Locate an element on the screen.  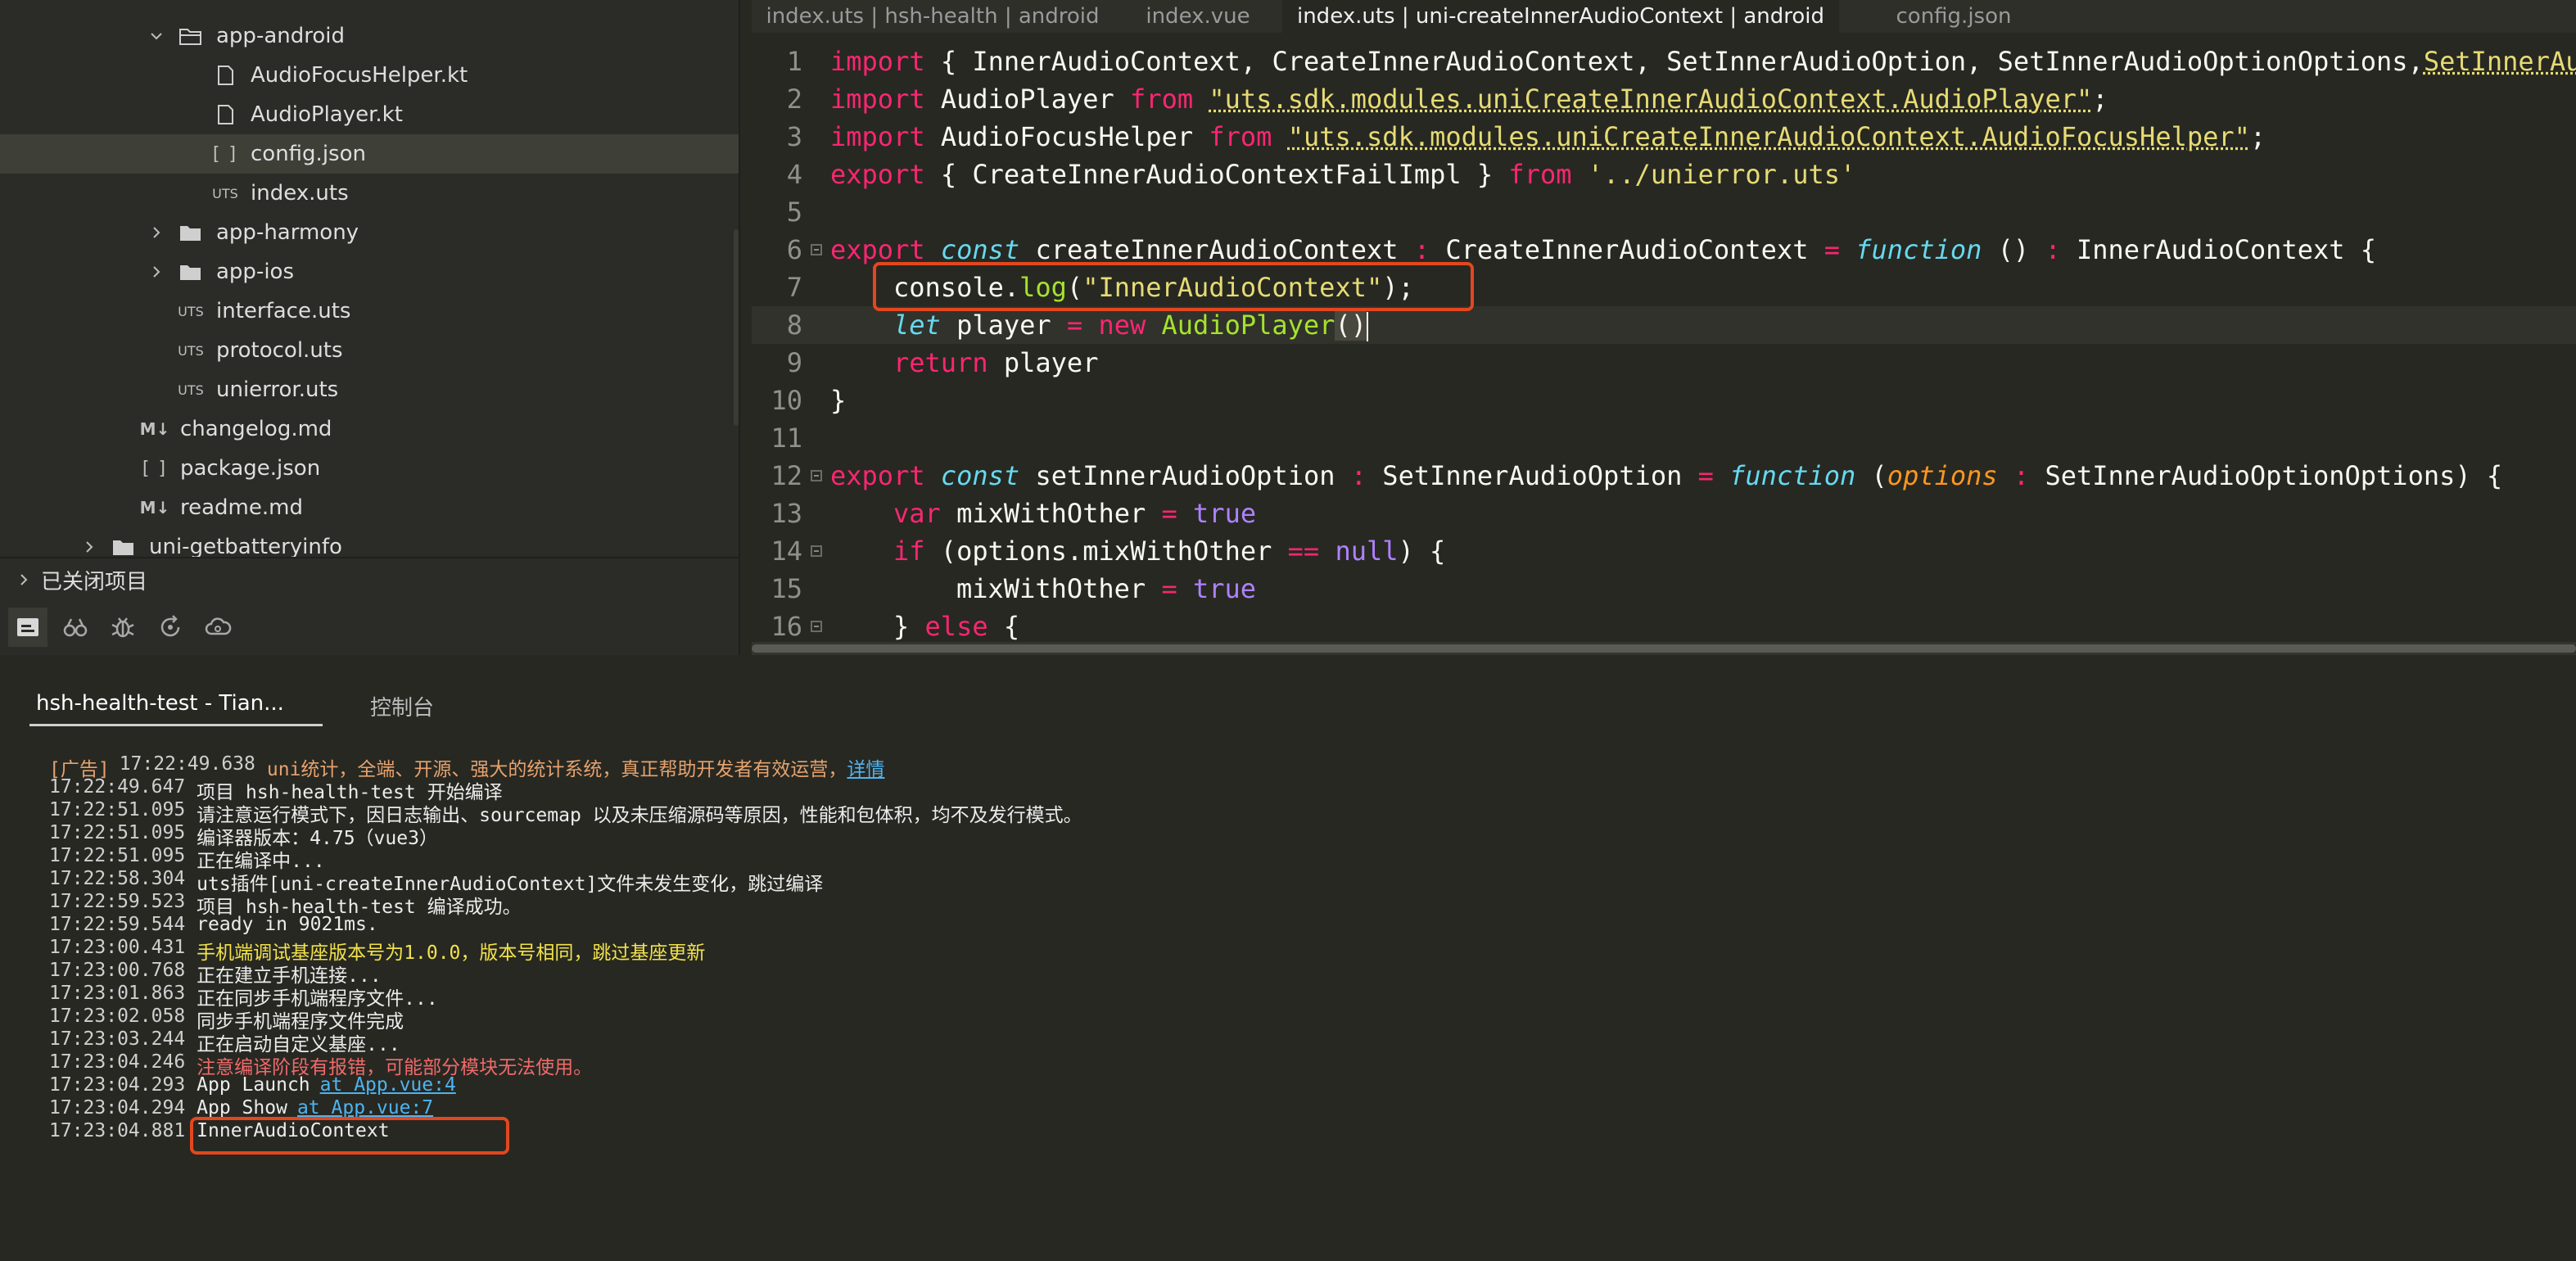
log-line: 17:22:59.523 项目 hsh-health-test 编译成功。 is located at coordinates (1302, 904).